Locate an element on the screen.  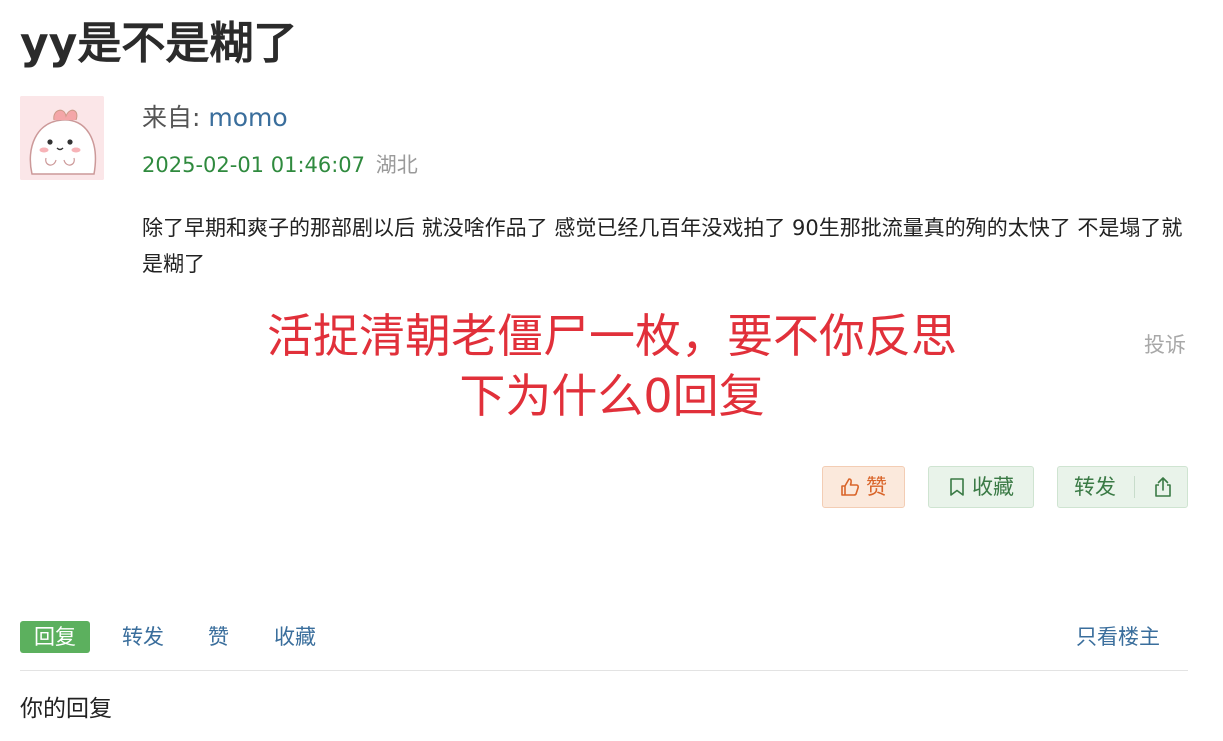
only-op-link: 只看楼主 is located at coordinates (1118, 637).